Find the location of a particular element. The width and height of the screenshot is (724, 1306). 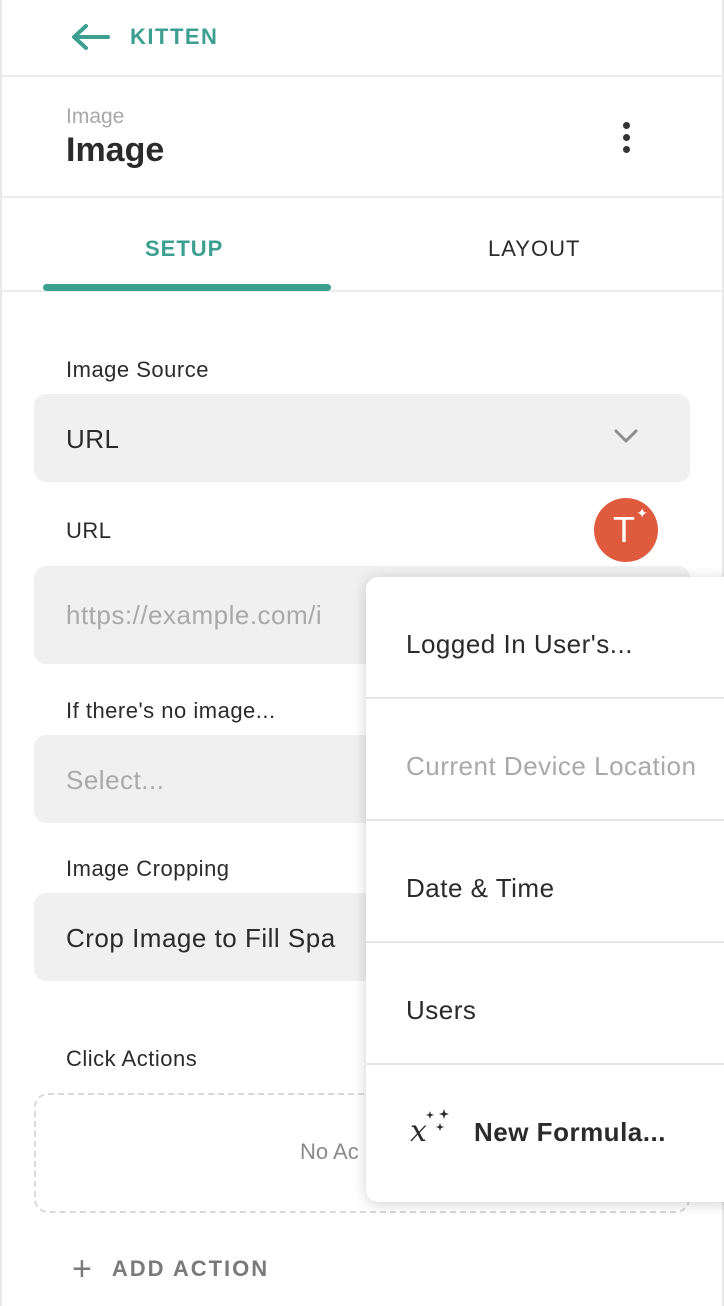

magic-text-letter: T is located at coordinates (624, 529).